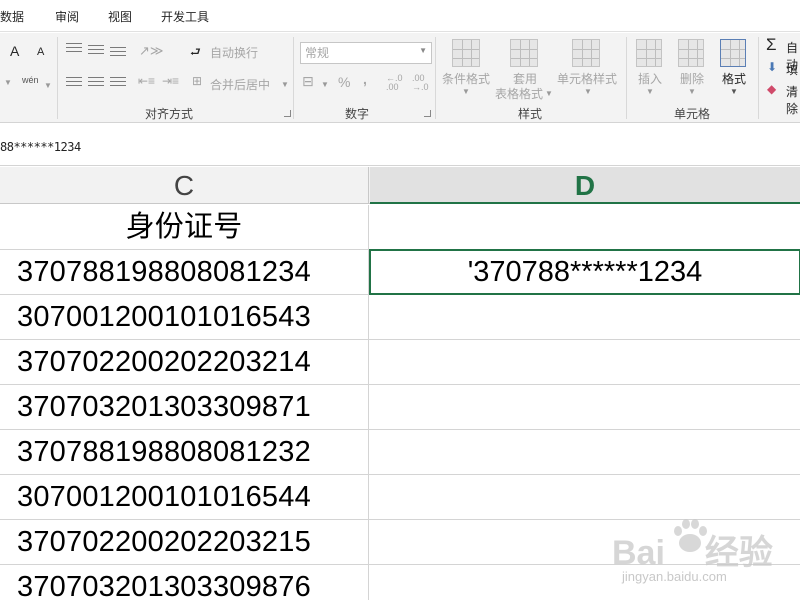  Describe the element at coordinates (184, 452) in the screenshot. I see `cell-c: 370788198808081232` at that location.